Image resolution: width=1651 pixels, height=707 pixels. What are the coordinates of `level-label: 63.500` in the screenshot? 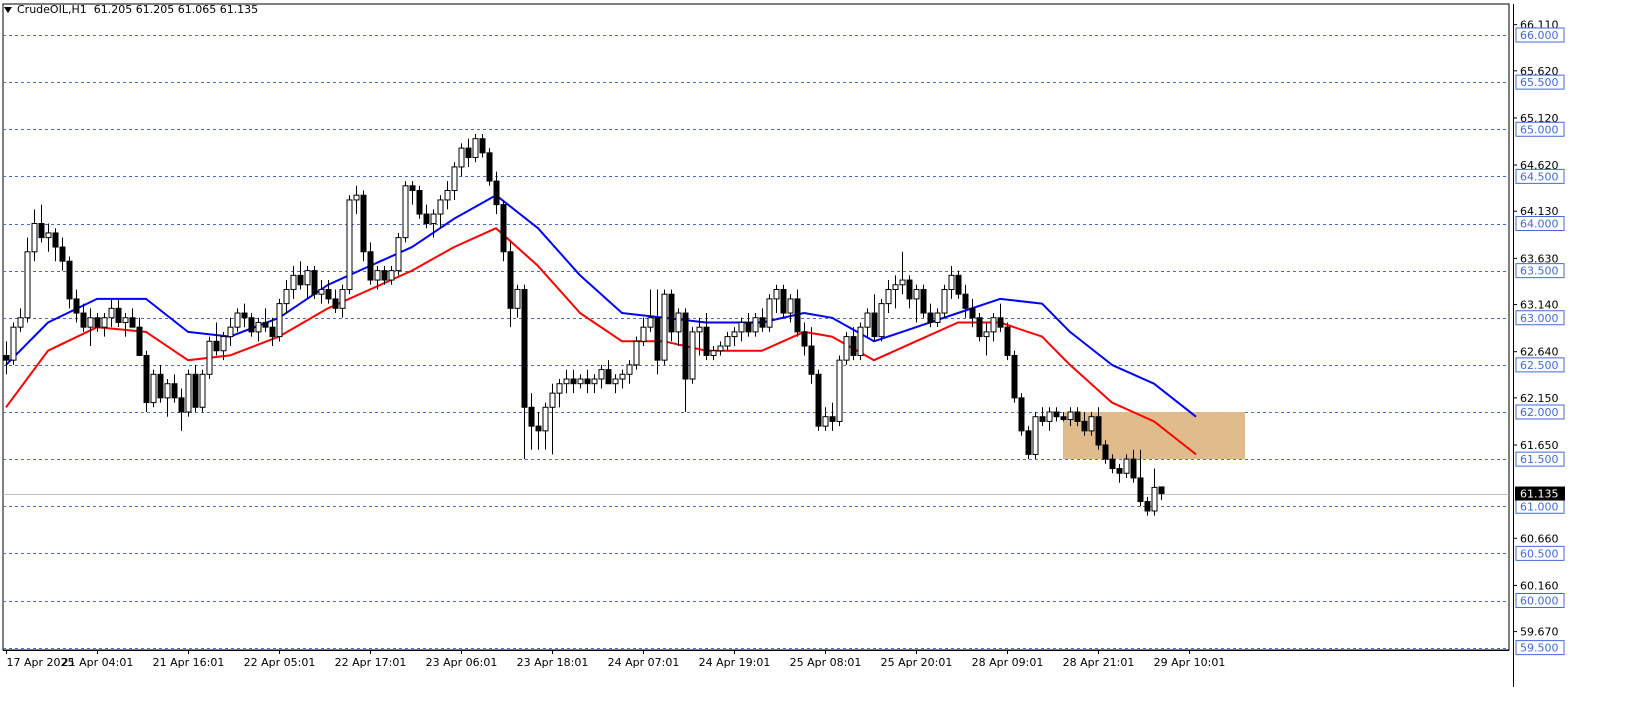 It's located at (1539, 271).